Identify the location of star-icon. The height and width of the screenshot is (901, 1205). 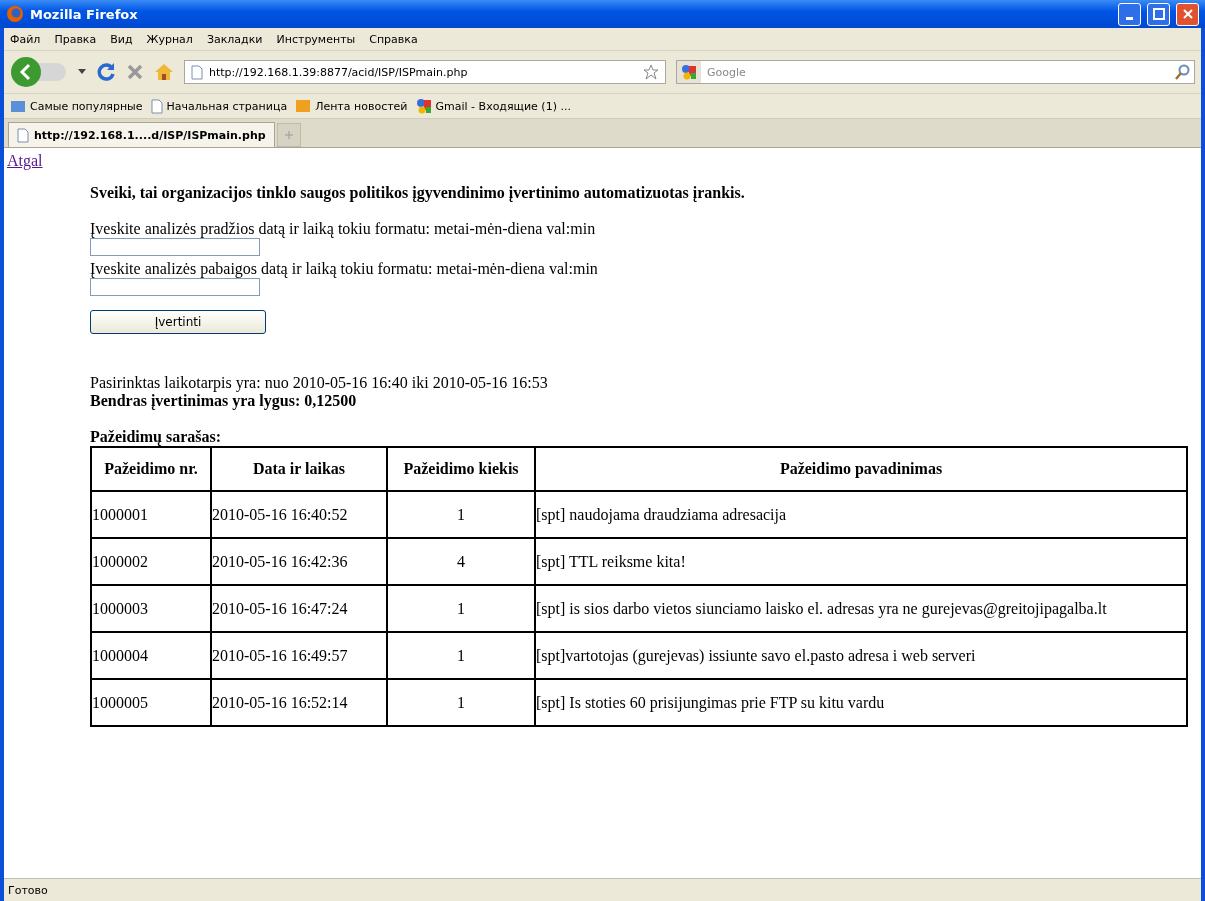
(651, 72).